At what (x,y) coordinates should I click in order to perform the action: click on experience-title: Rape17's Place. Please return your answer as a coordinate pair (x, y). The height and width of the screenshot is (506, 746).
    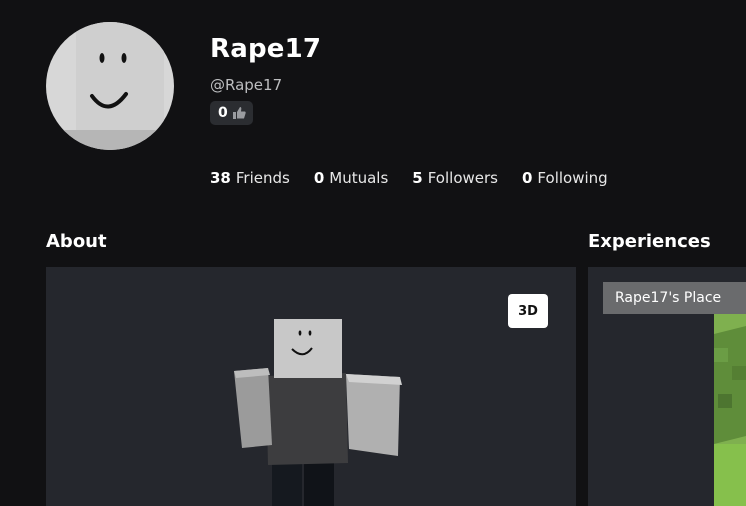
    Looking at the image, I should click on (674, 298).